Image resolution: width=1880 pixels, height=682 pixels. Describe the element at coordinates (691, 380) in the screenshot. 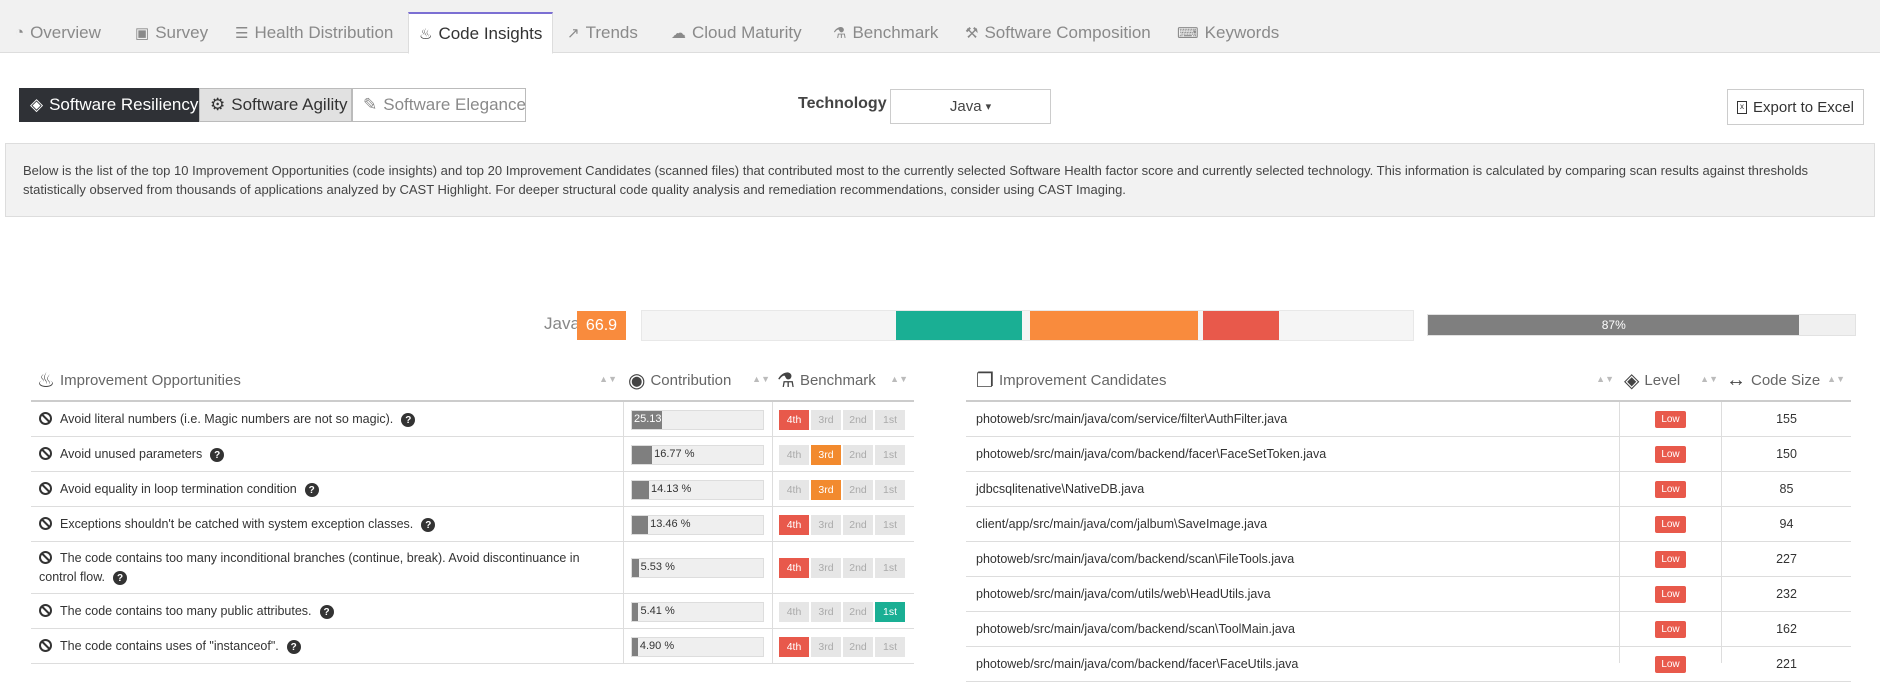

I see `contribution-title: Contribution` at that location.